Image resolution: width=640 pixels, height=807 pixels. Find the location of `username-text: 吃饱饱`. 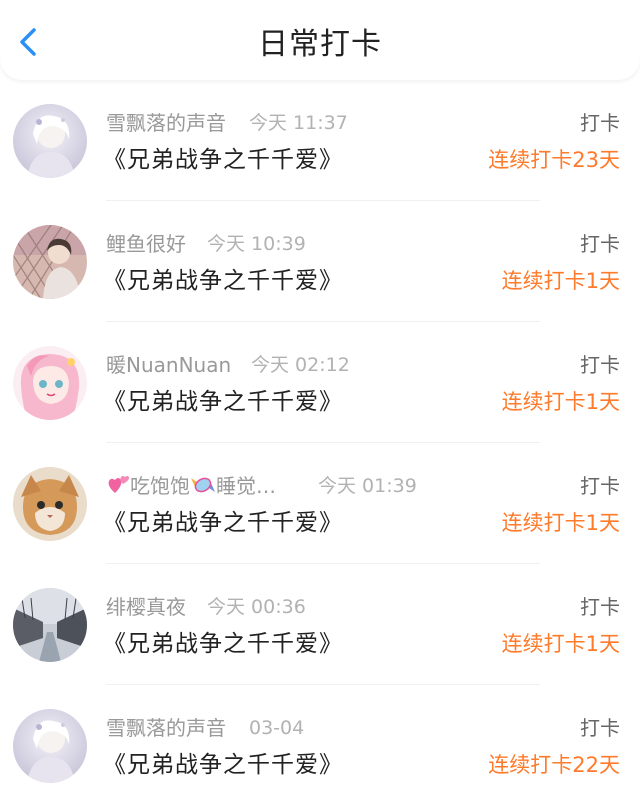

username-text: 吃饱饱 is located at coordinates (160, 486).